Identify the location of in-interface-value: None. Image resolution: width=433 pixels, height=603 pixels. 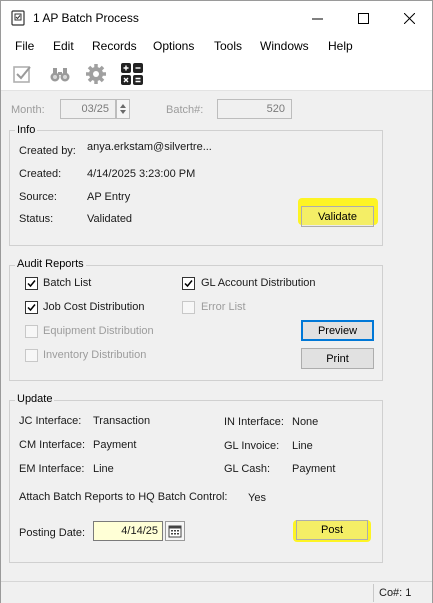
(305, 422).